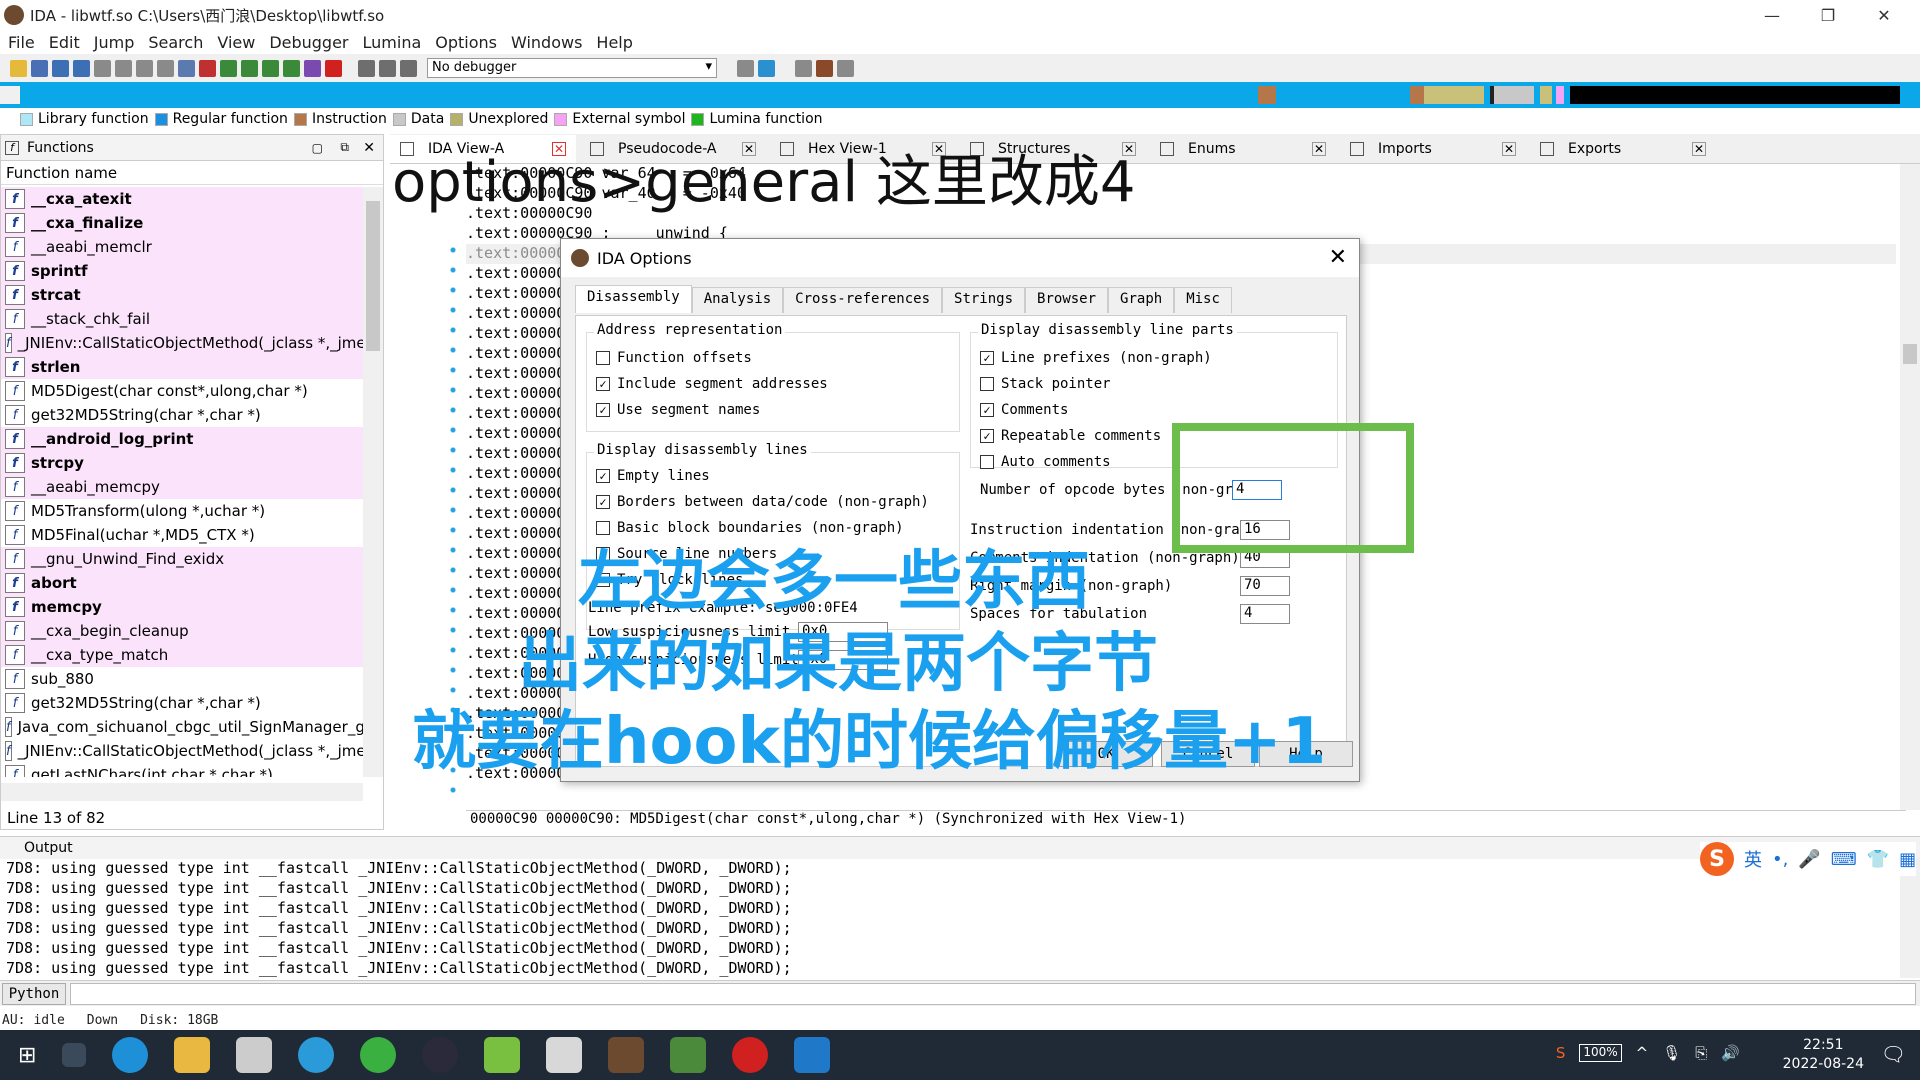  Describe the element at coordinates (27, 1055) in the screenshot. I see `windows-start-icon: ⊞` at that location.